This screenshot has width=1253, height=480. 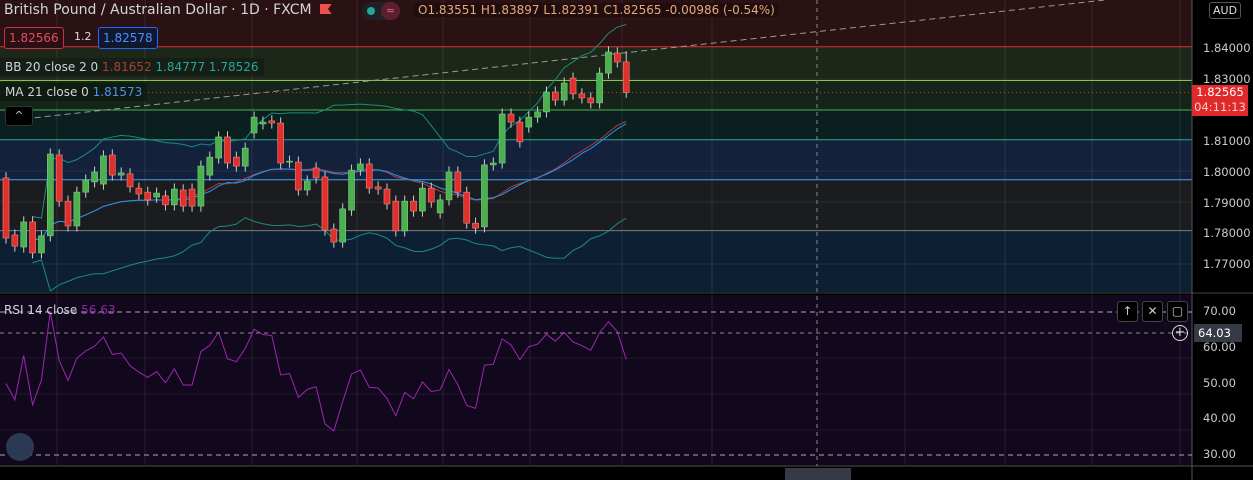 I want to click on chevron-up-icon: ^, so click(x=19, y=115).